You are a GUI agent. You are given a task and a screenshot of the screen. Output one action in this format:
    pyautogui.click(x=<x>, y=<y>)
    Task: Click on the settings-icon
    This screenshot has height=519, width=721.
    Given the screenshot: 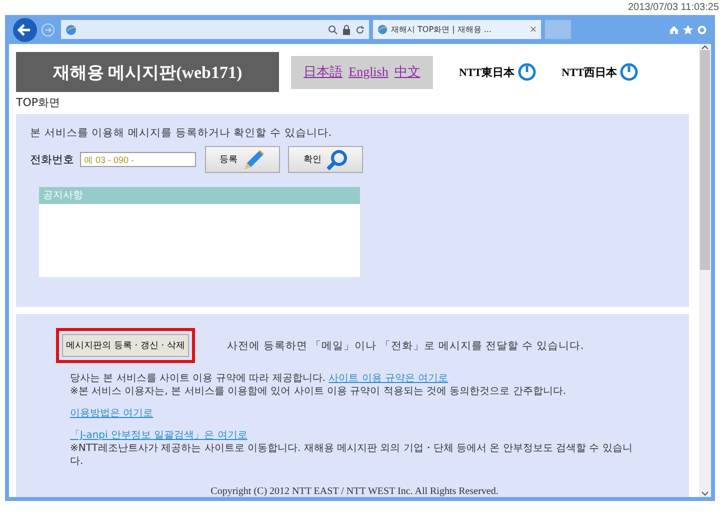 What is the action you would take?
    pyautogui.click(x=702, y=29)
    